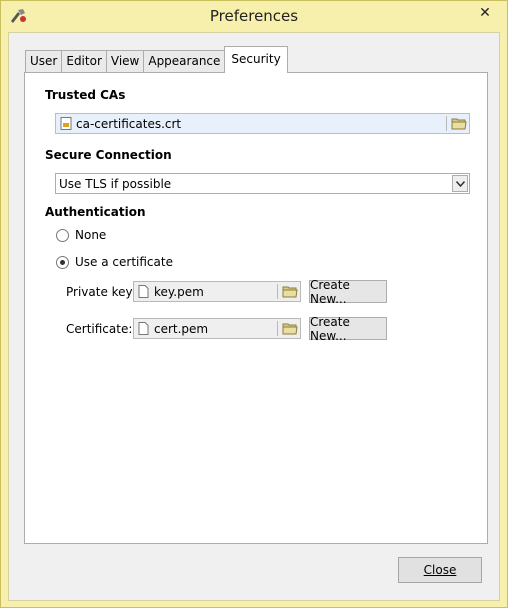  Describe the element at coordinates (99, 329) in the screenshot. I see `certificate-label: Certificate:` at that location.